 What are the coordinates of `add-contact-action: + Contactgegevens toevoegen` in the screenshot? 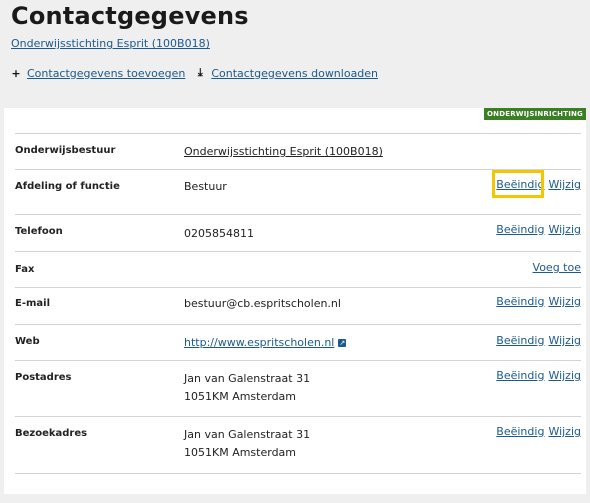 It's located at (98, 73).